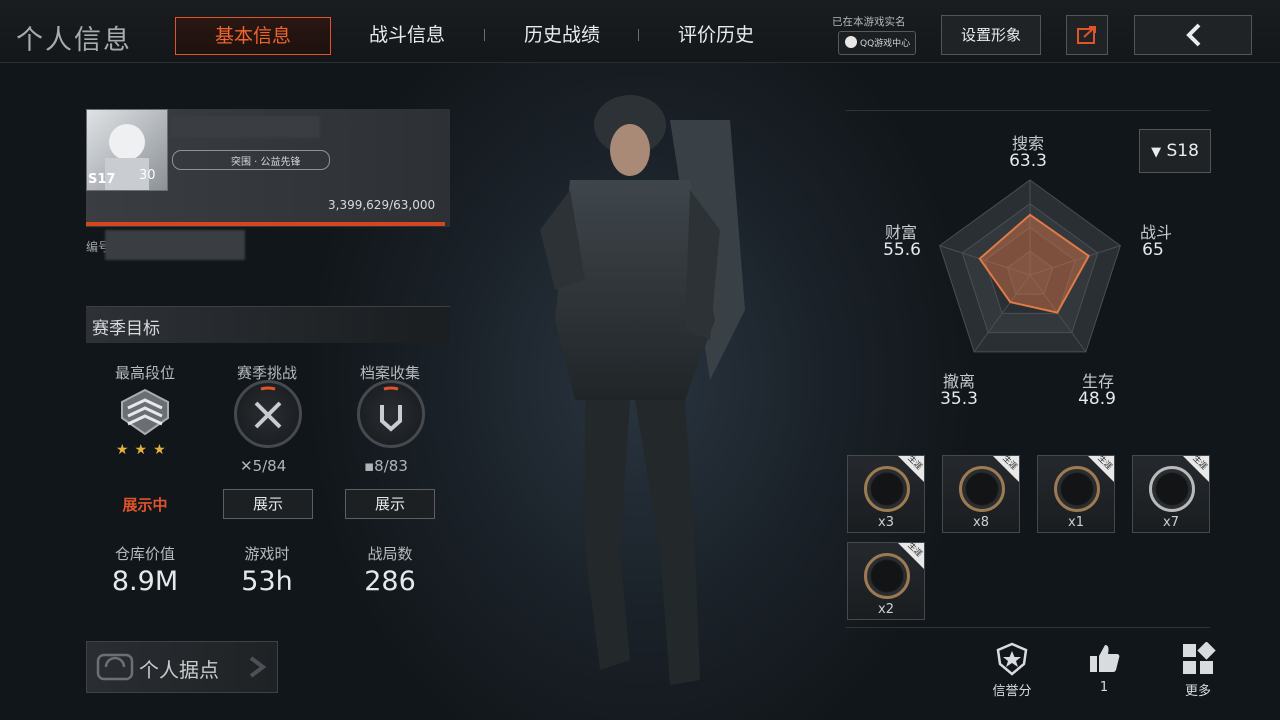 The image size is (1280, 720). I want to click on personal-base-button: 个人据点, so click(182, 667).